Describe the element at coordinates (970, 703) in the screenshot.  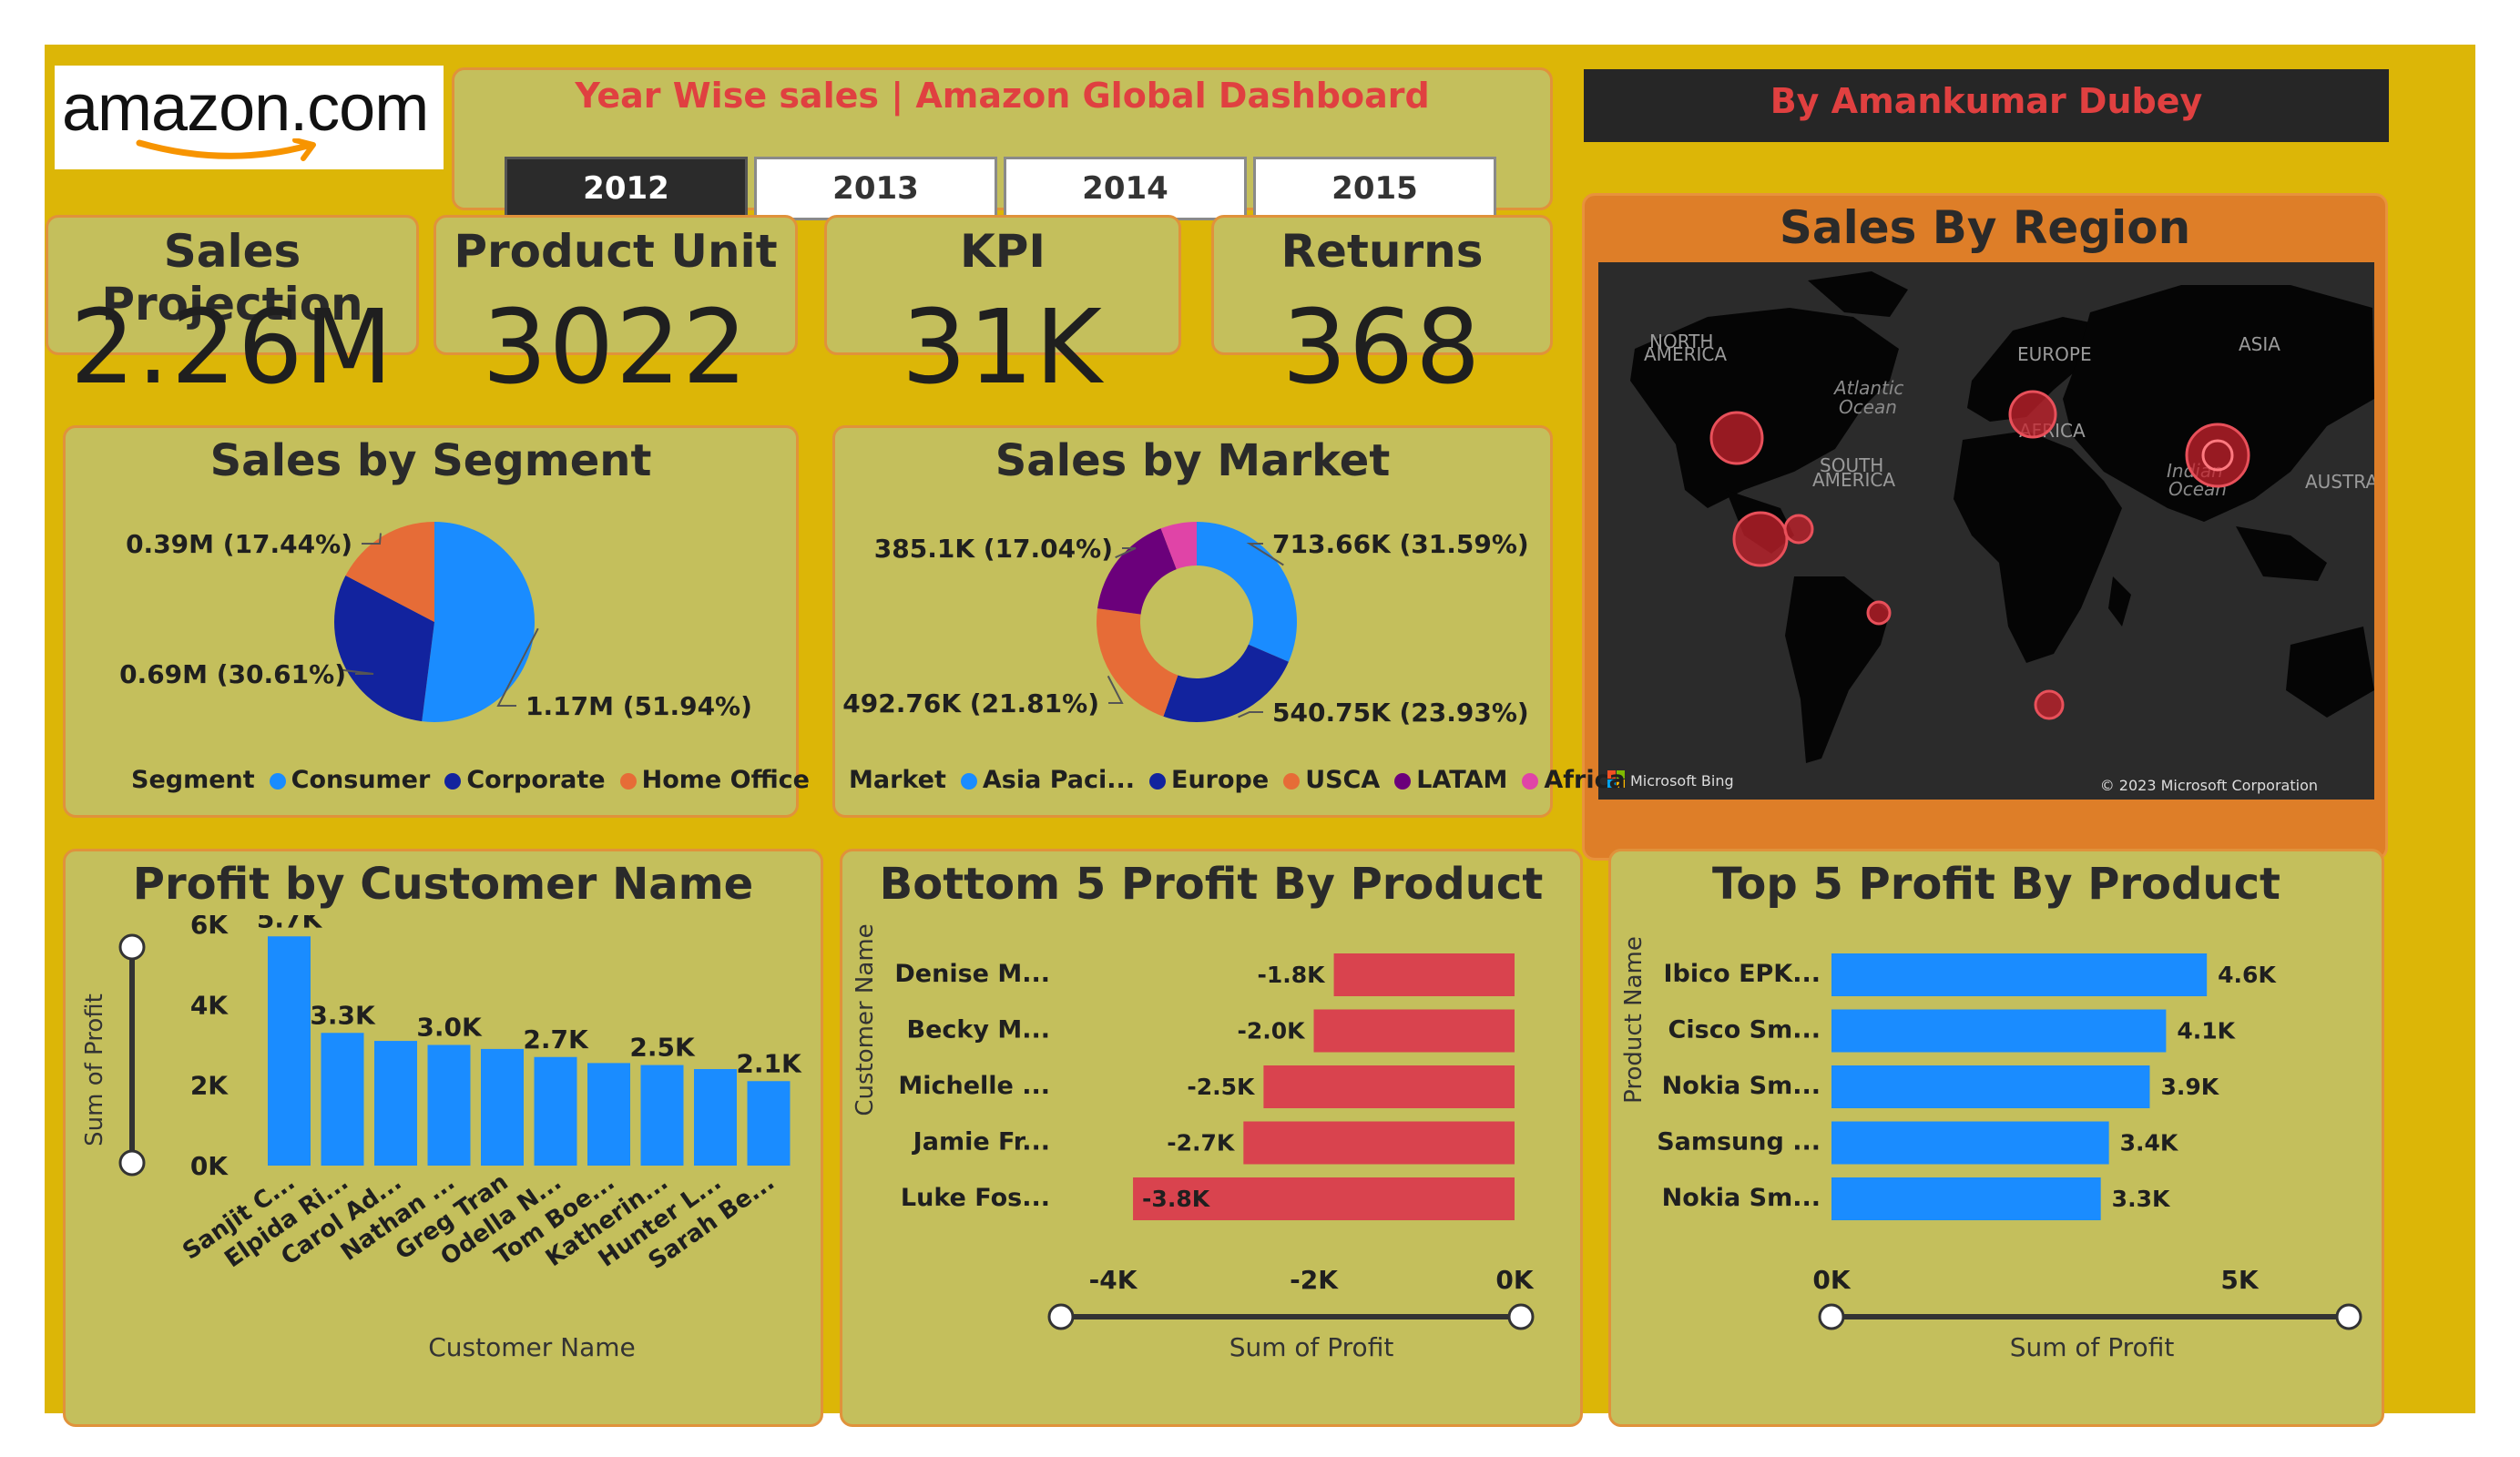
I see `pie-data-label: 492.76K (21.81%)` at that location.